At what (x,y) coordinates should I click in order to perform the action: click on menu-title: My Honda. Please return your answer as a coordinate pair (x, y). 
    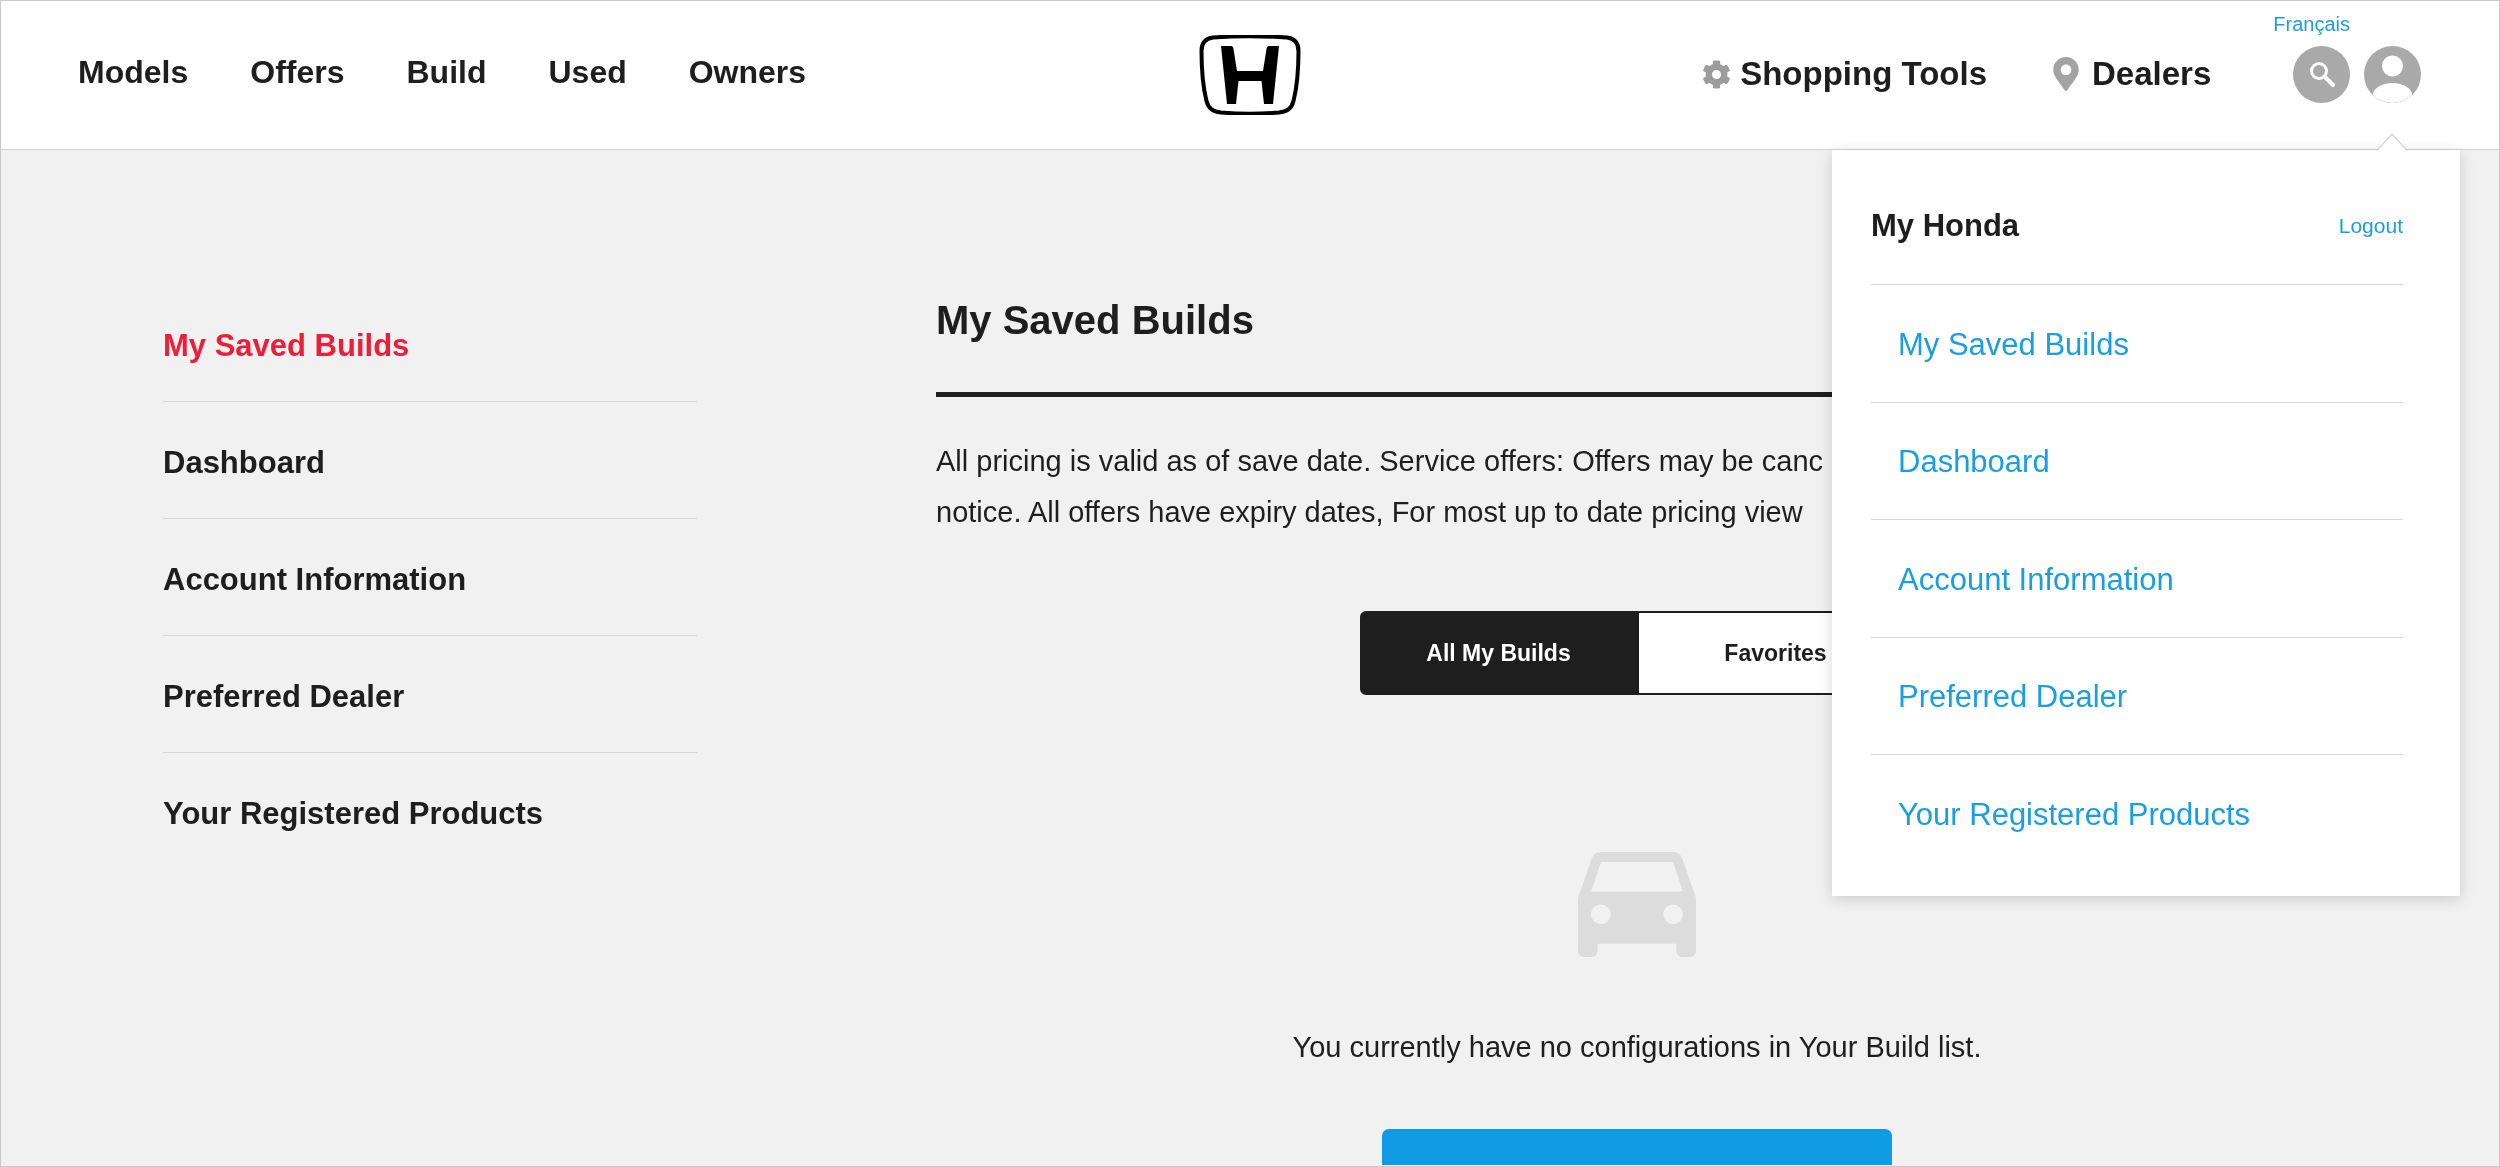
    Looking at the image, I should click on (1945, 226).